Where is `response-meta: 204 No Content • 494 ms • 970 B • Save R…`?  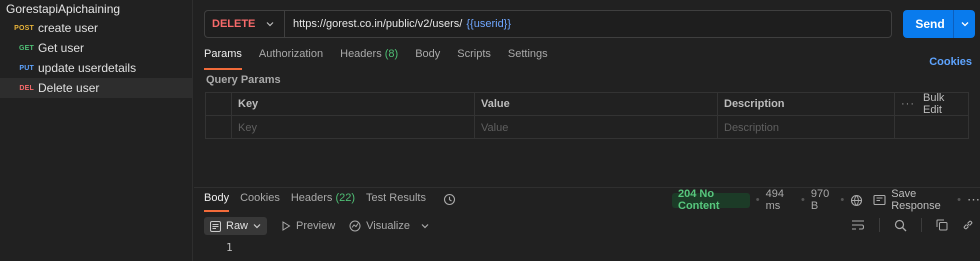
response-meta: 204 No Content • 494 ms • 970 B • Save R… is located at coordinates (826, 200).